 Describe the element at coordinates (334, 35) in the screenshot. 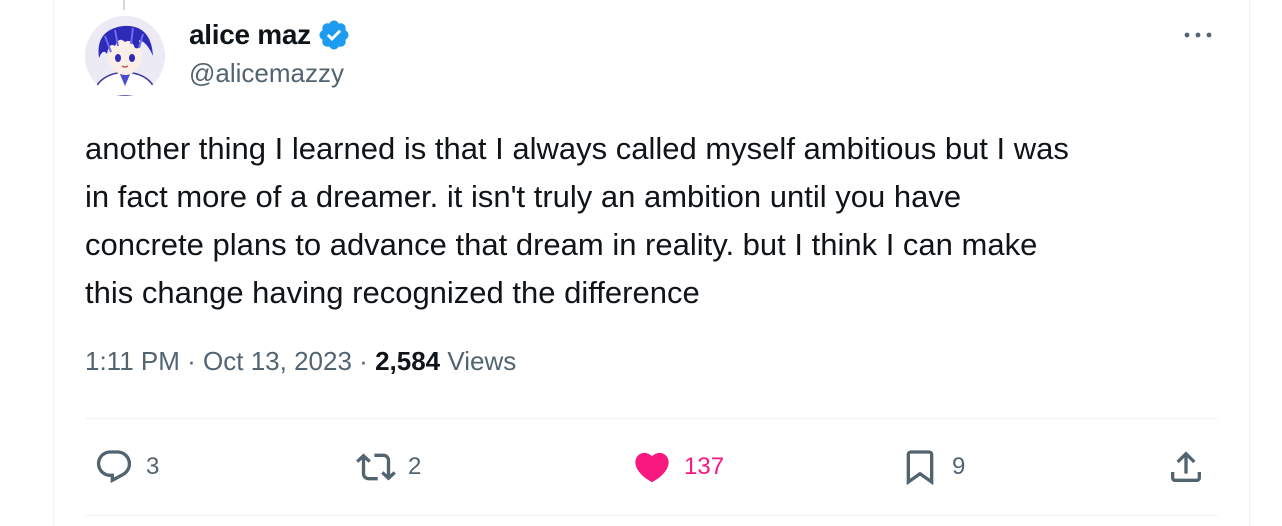

I see `verified-badge-icon` at that location.